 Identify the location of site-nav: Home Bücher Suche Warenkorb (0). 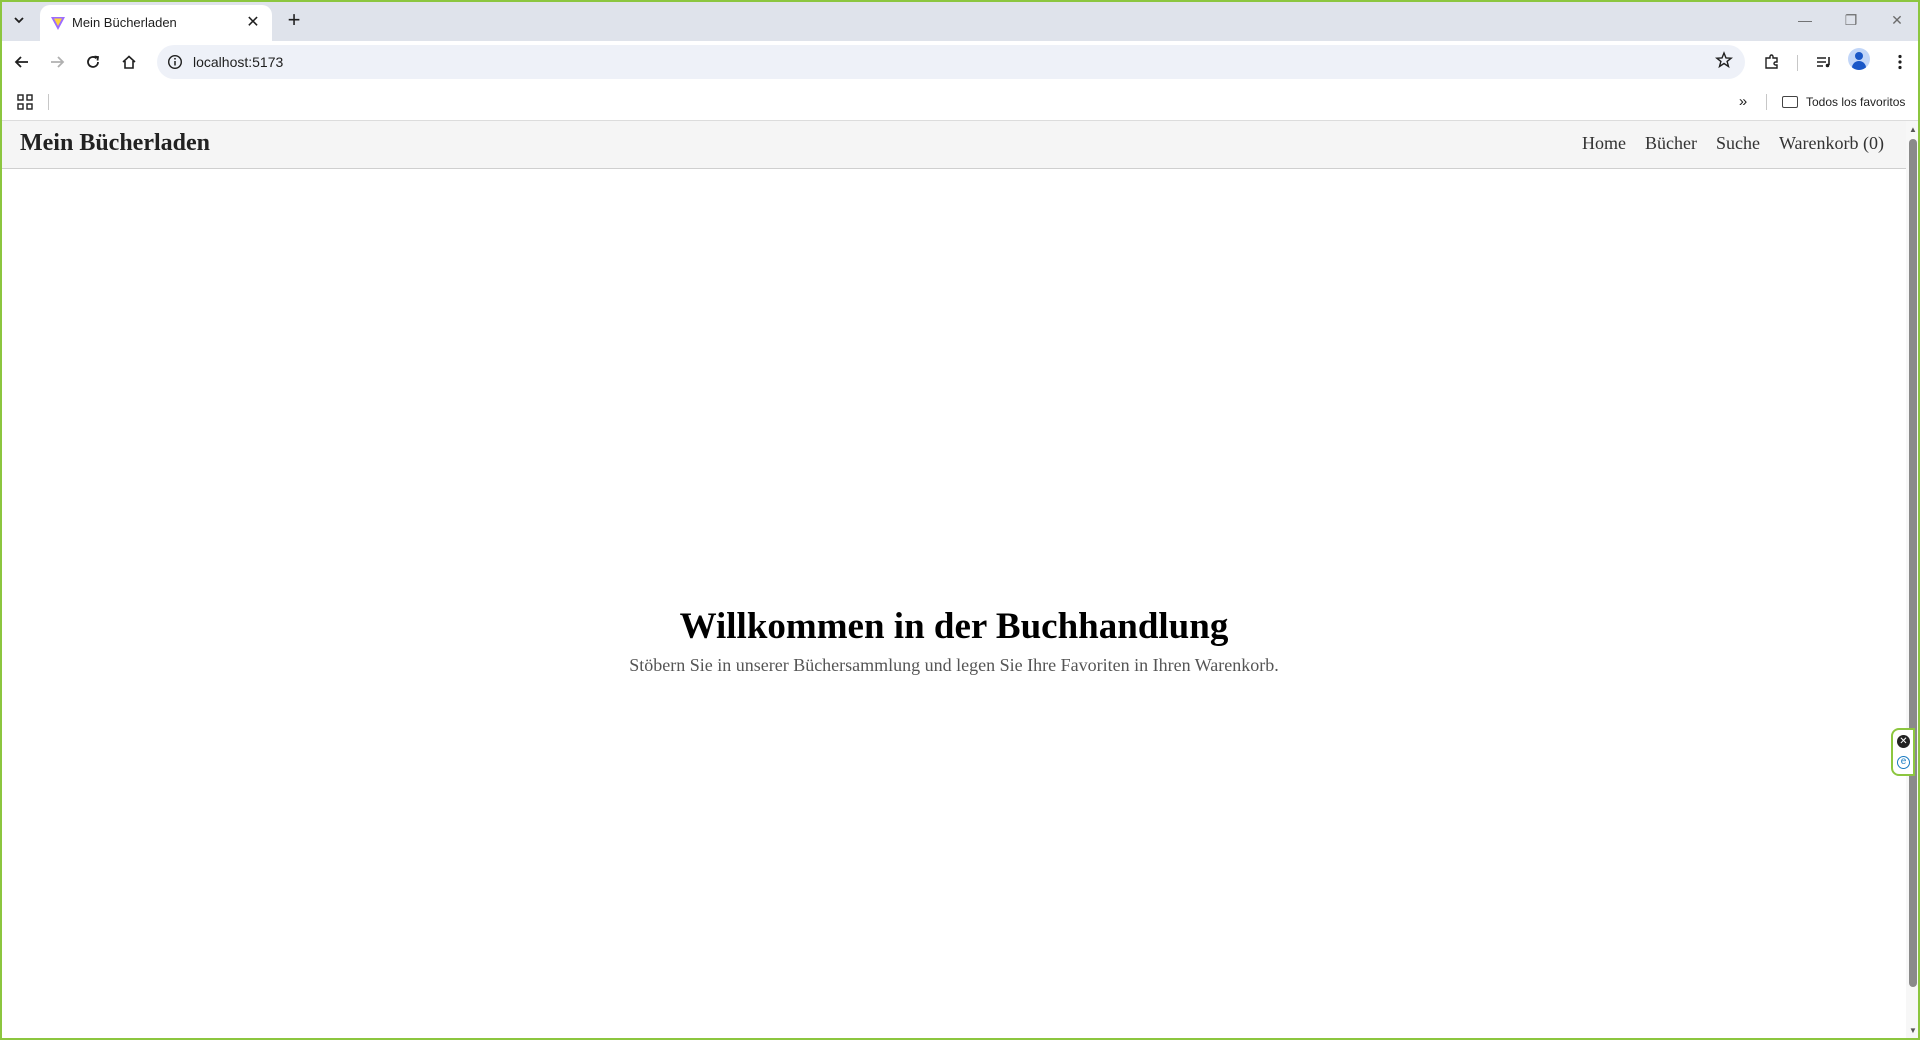
(1733, 143).